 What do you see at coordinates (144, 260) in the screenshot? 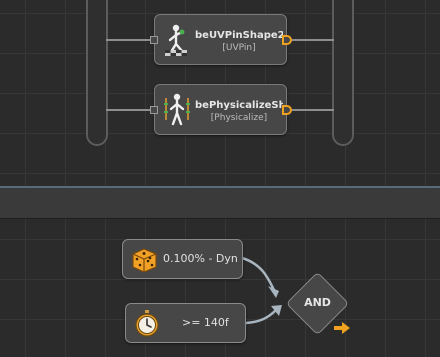
I see `dice-icon` at bounding box center [144, 260].